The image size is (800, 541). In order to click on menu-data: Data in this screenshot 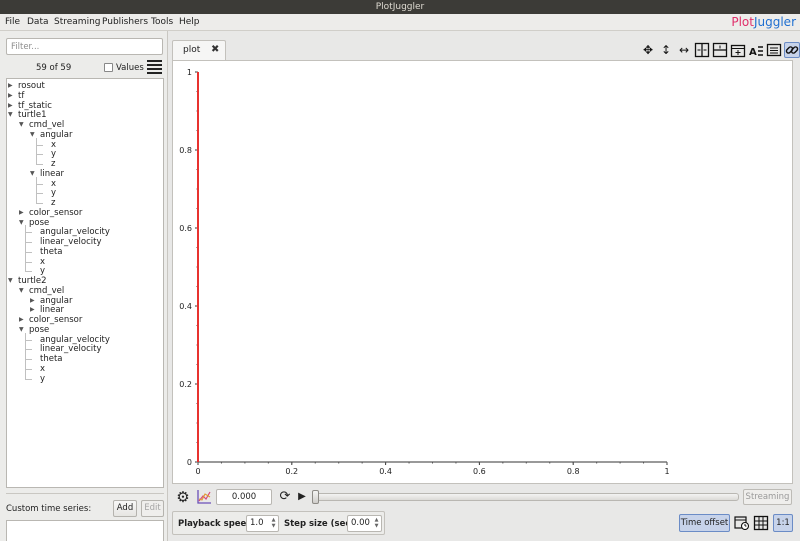, I will do `click(38, 22)`.